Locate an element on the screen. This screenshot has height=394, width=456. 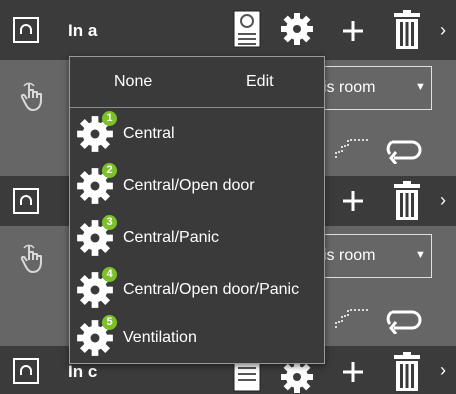
menu-item-label: Central/Open door/Panic is located at coordinates (211, 289).